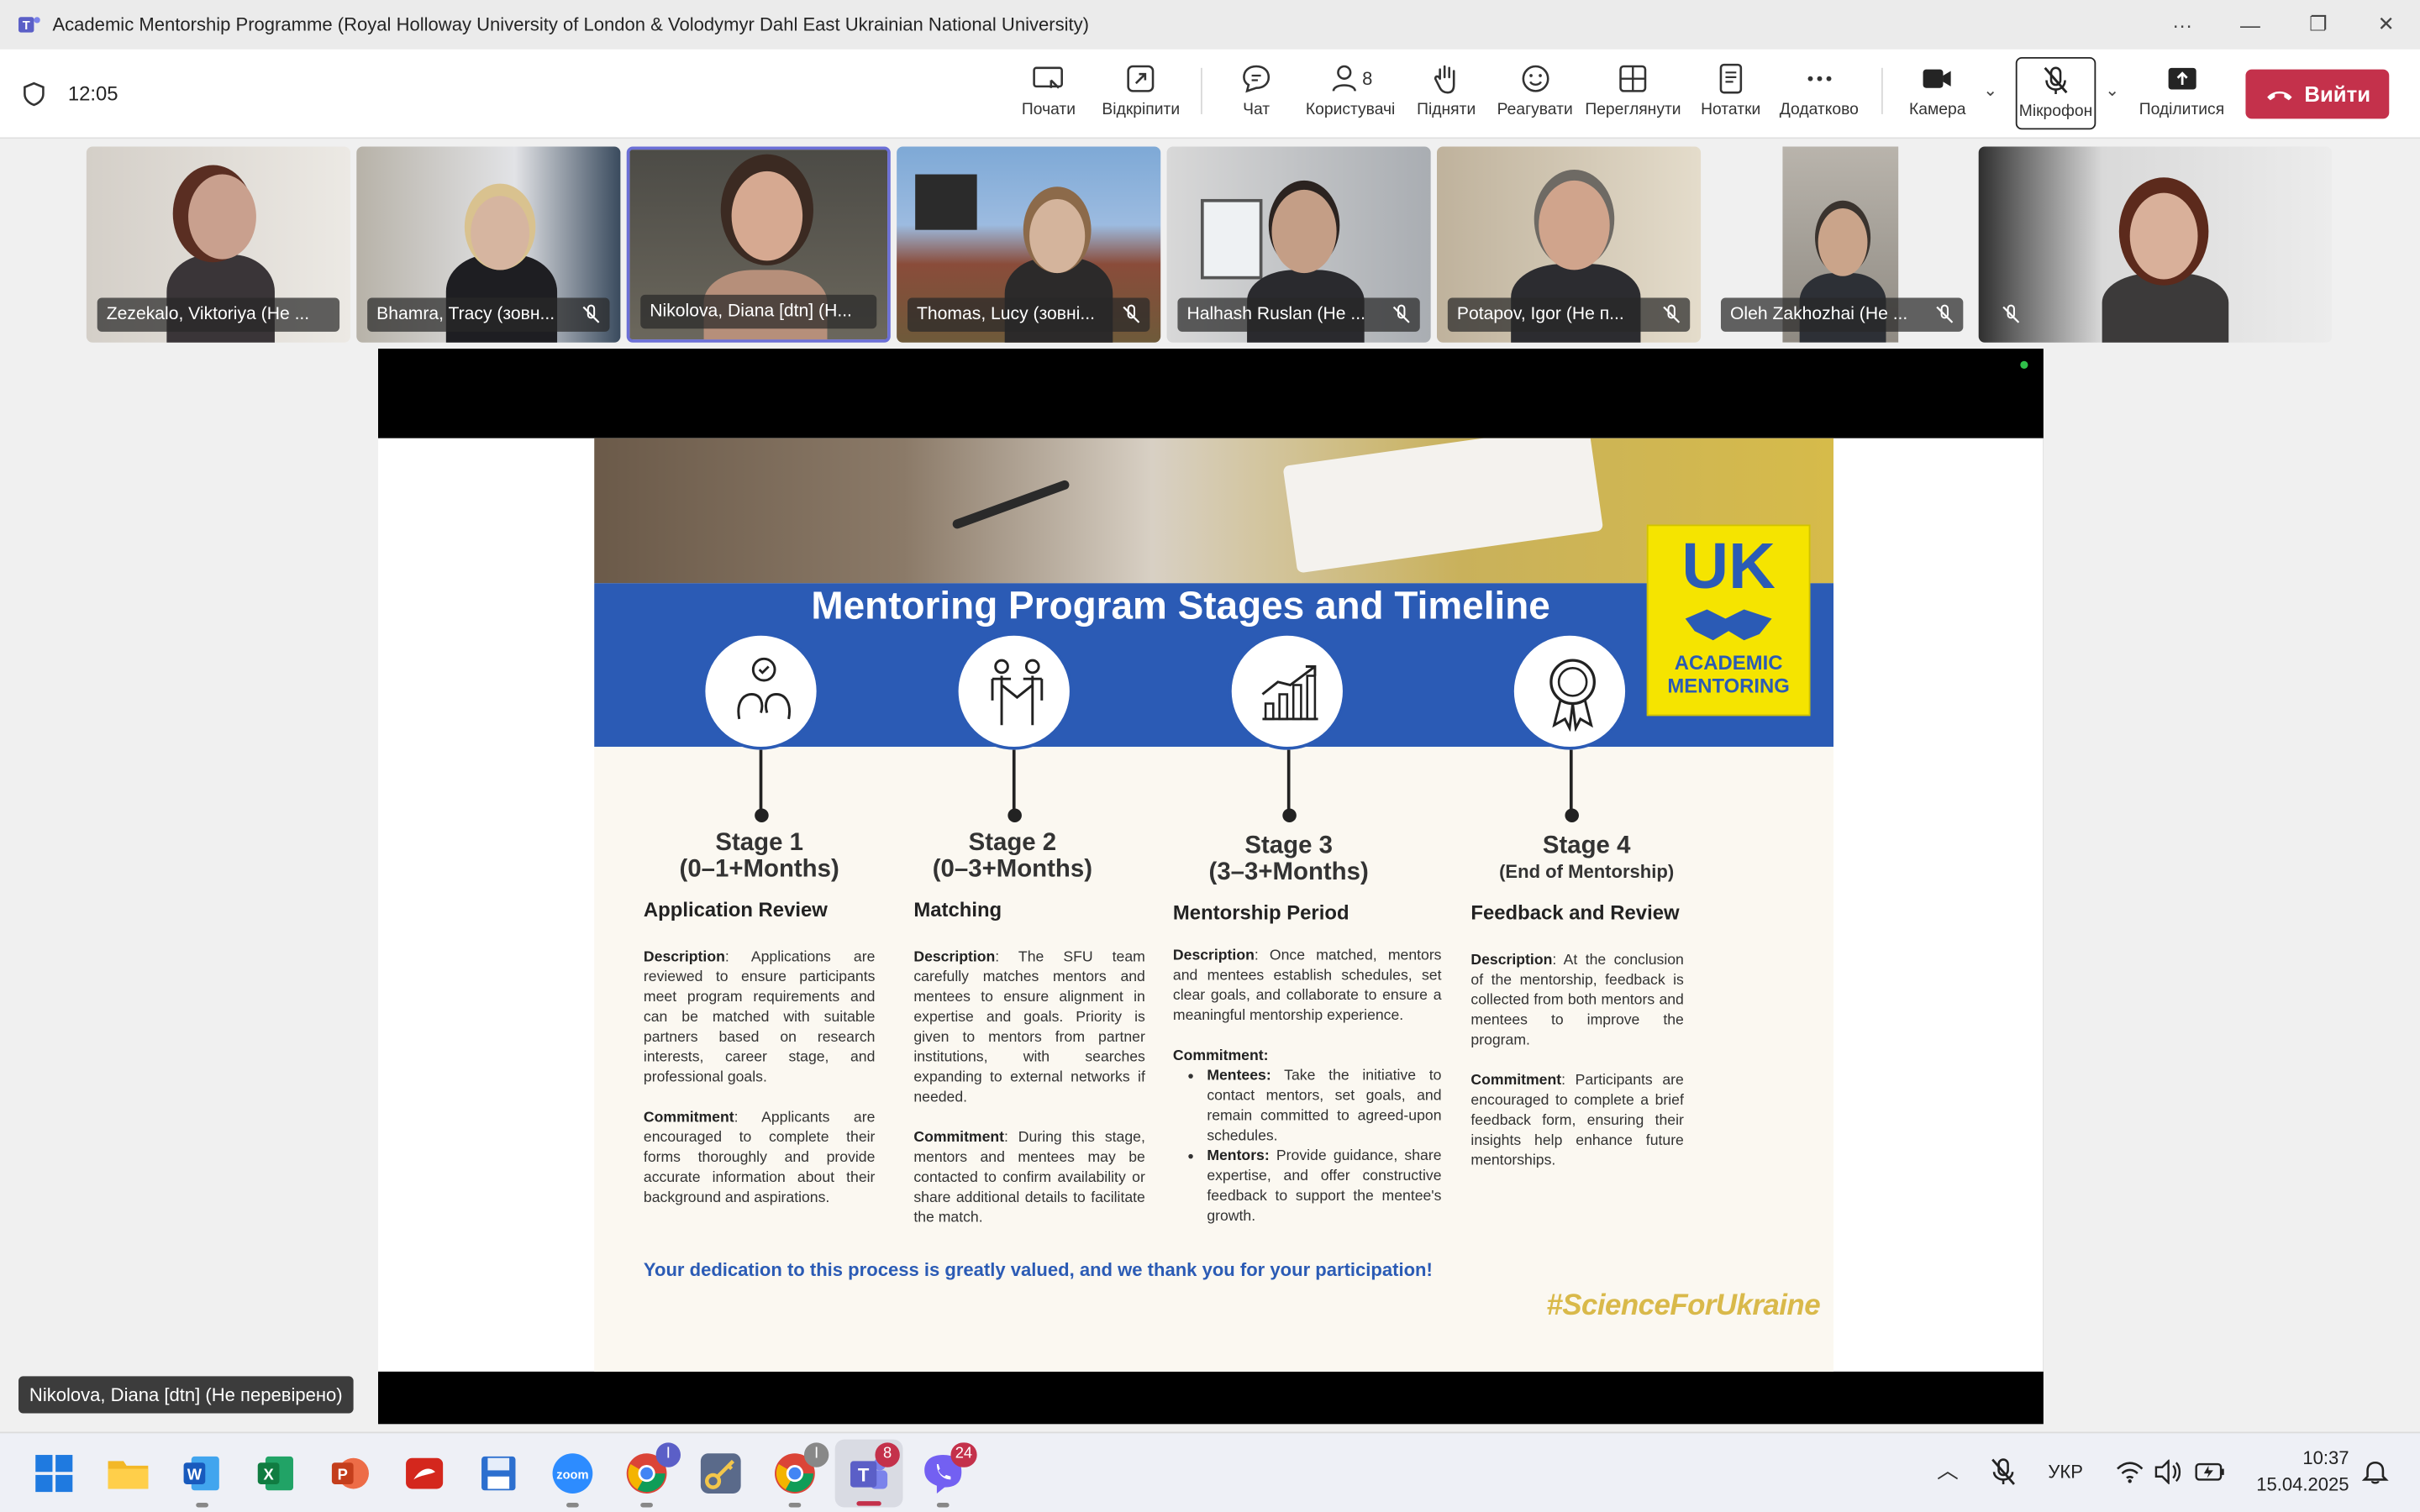 Image resolution: width=2420 pixels, height=1512 pixels. Describe the element at coordinates (759, 843) in the screenshot. I see `stage1-number: Stage 1` at that location.